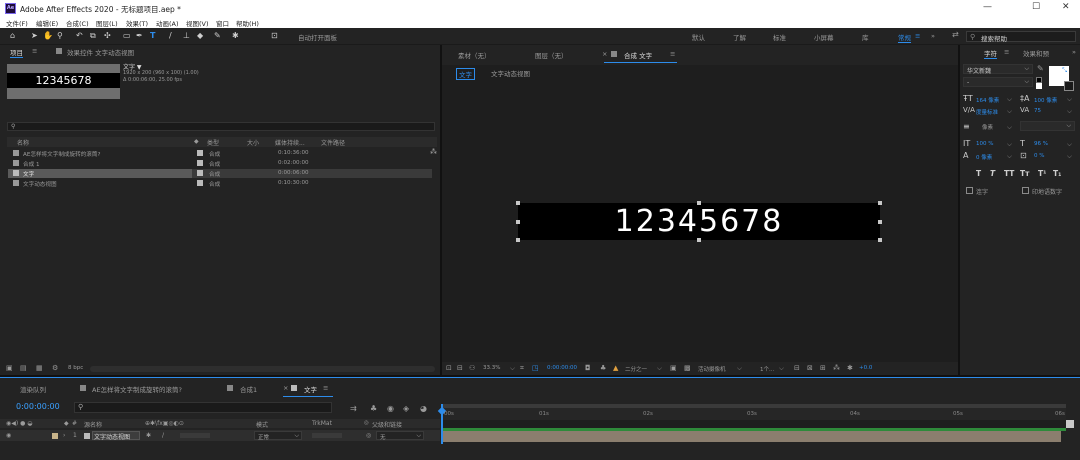 This screenshot has width=1080, height=460. What do you see at coordinates (220, 183) in the screenshot?
I see `project-row: 文字动态视图 合成 0:10:30:00` at bounding box center [220, 183].